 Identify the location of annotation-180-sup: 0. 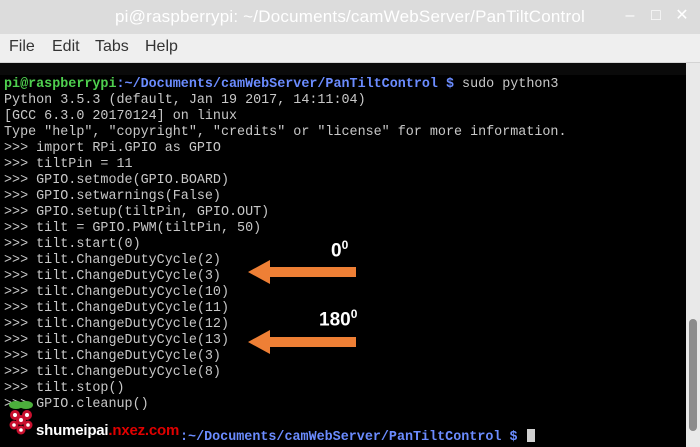
(354, 314).